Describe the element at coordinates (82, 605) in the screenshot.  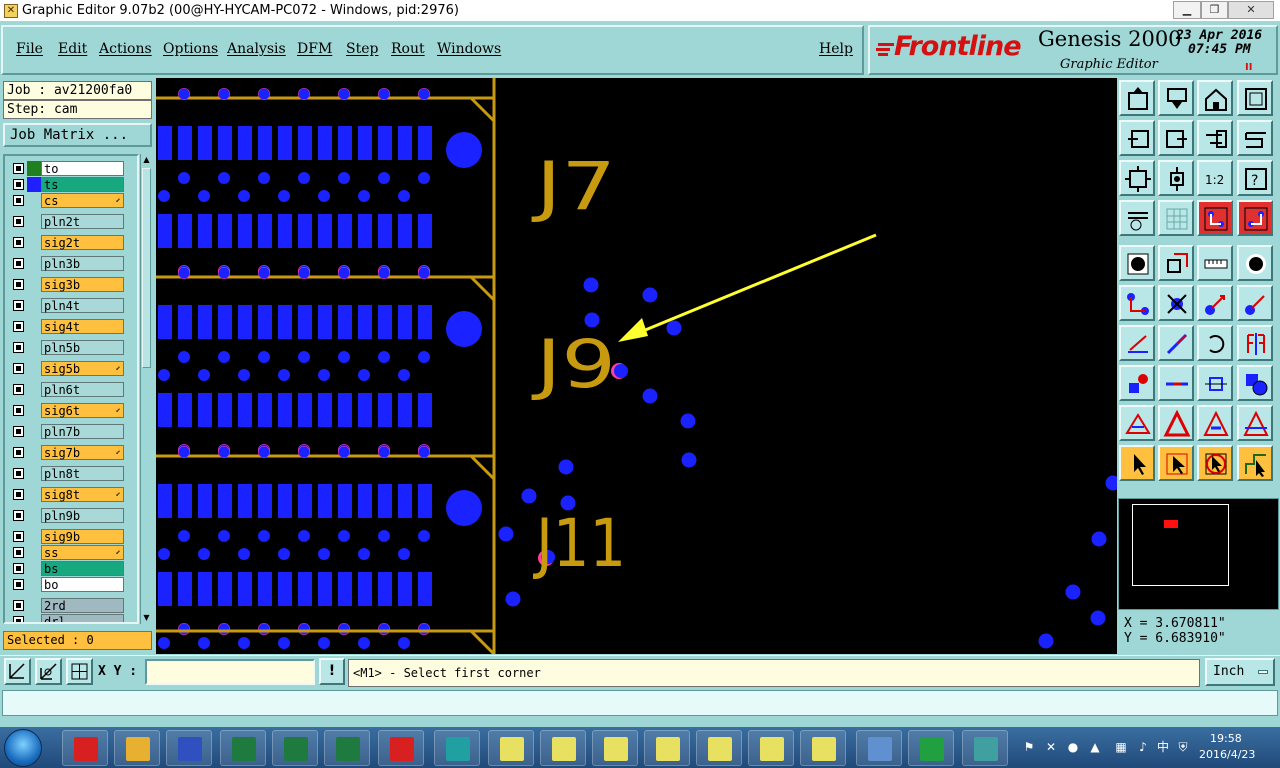
I see `layer-name: 2rd` at that location.